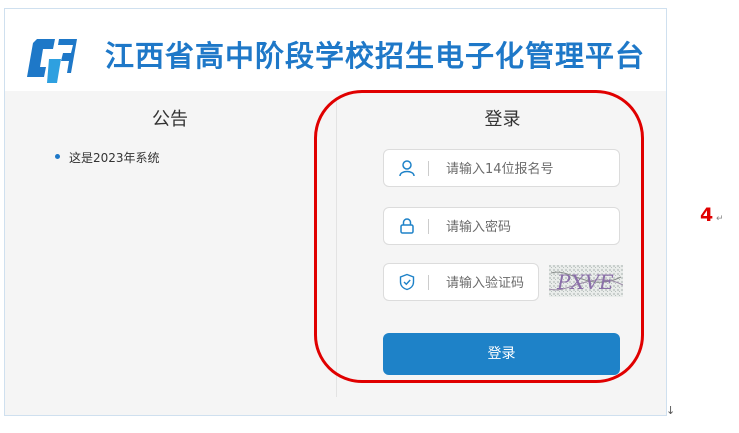 The width and height of the screenshot is (739, 433). I want to click on notice-list: 这是2023年系统, so click(107, 157).